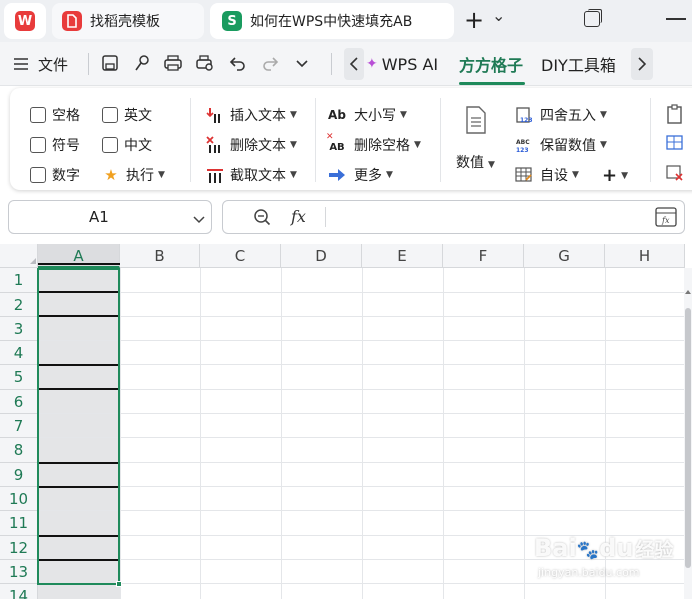  I want to click on chevron-down-icon, so click(199, 220).